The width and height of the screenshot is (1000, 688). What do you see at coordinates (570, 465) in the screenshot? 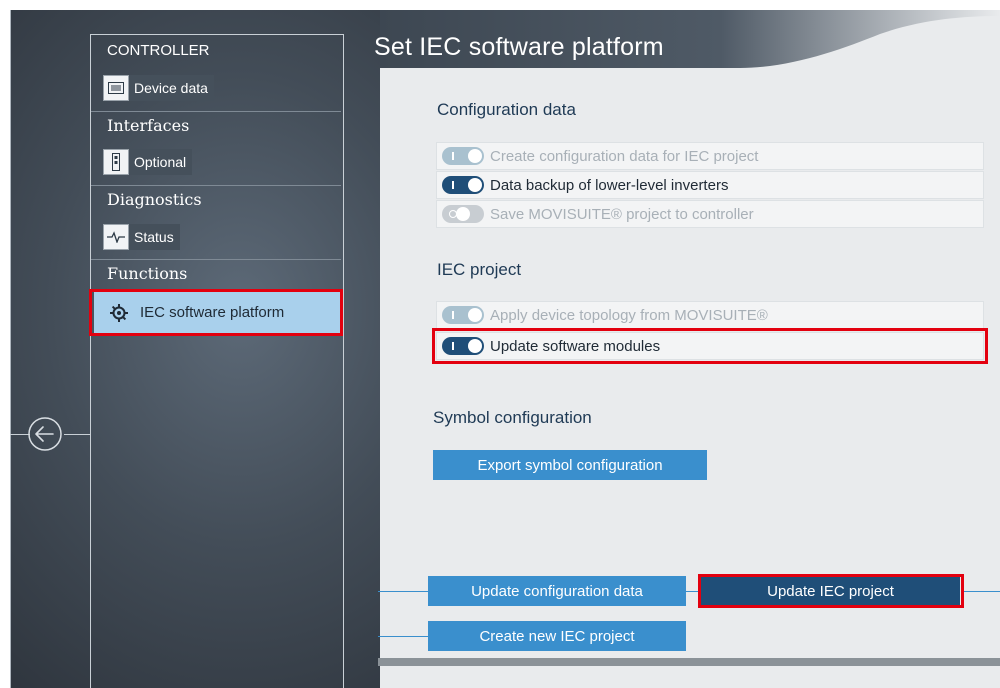
I see `export-symbol-config-button: Export symbol configuration` at bounding box center [570, 465].